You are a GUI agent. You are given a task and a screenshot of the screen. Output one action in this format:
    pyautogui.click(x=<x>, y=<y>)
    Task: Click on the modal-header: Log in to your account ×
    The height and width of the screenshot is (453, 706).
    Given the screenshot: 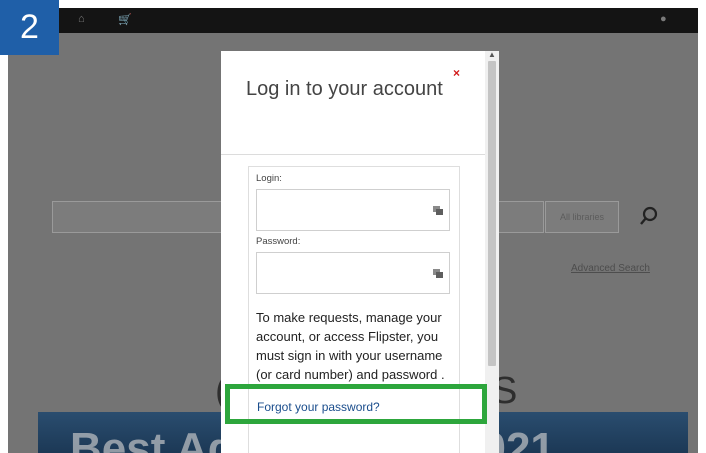 What is the action you would take?
    pyautogui.click(x=353, y=103)
    